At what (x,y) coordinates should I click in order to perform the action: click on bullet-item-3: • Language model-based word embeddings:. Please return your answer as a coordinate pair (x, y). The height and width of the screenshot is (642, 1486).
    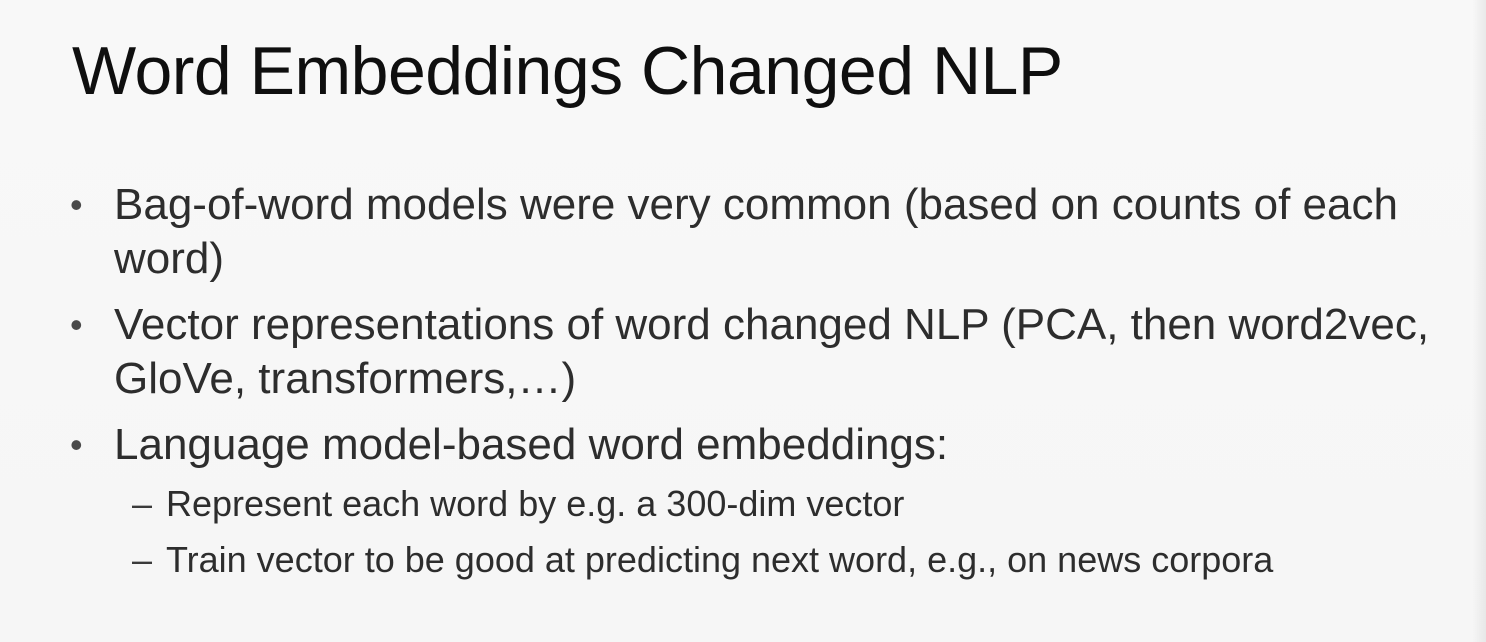
    Looking at the image, I should click on (770, 445).